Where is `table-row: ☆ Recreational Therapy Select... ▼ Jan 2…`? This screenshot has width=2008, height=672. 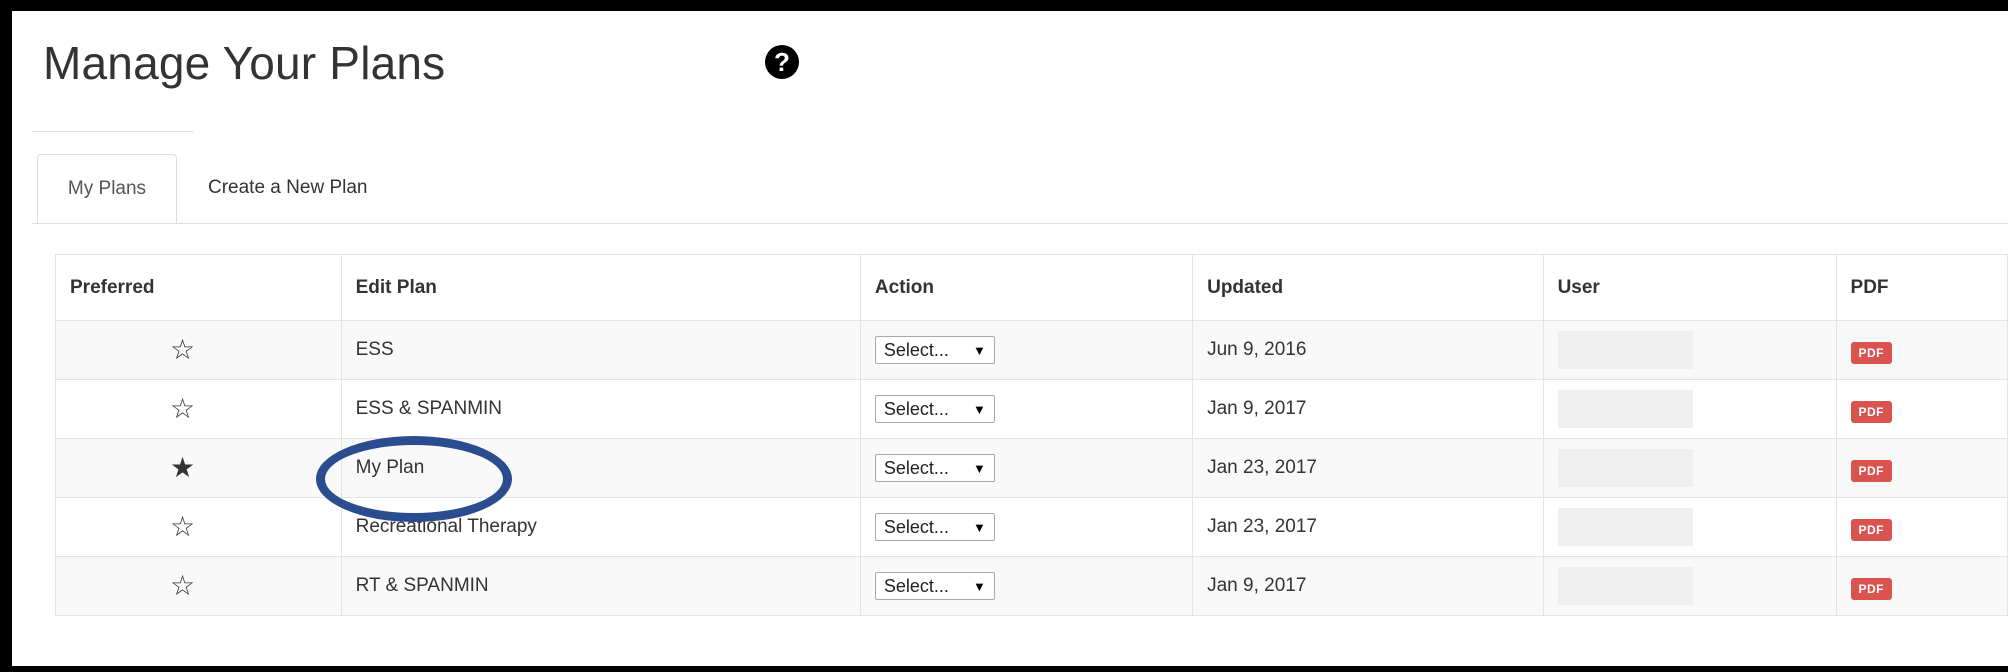
table-row: ☆ Recreational Therapy Select... ▼ Jan 2… is located at coordinates (1031, 527).